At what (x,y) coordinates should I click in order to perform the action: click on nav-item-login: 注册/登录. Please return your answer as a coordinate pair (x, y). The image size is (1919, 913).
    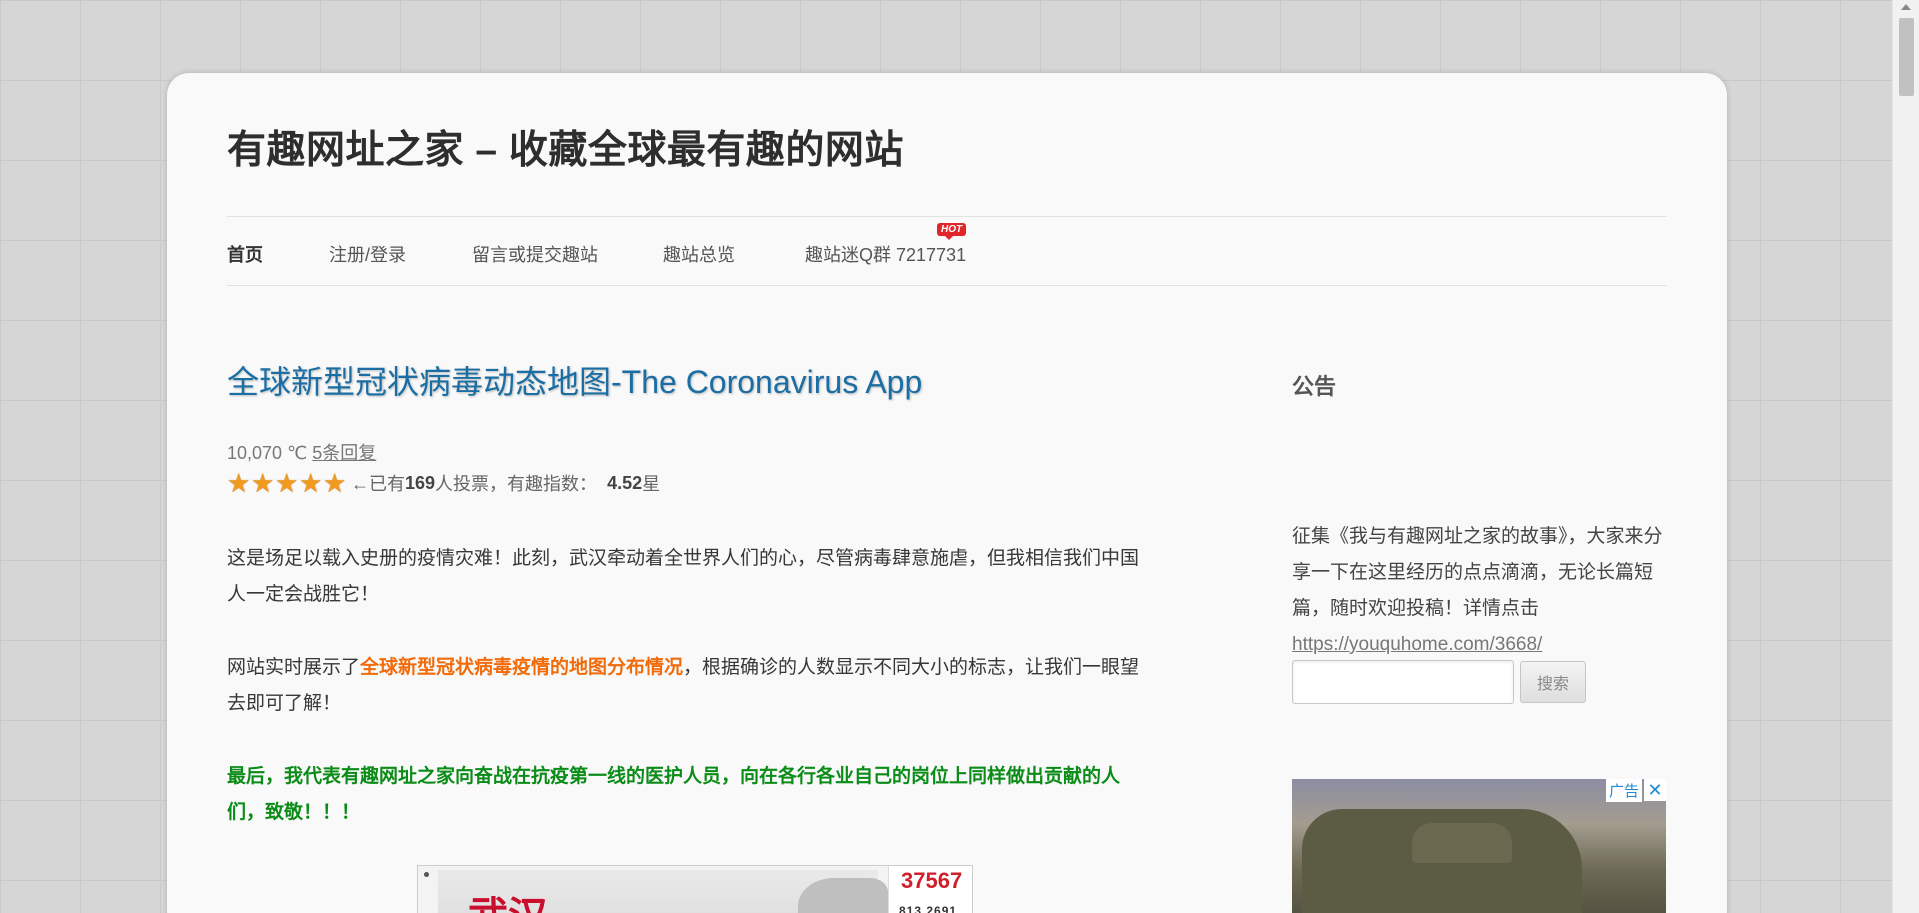
    Looking at the image, I should click on (367, 254).